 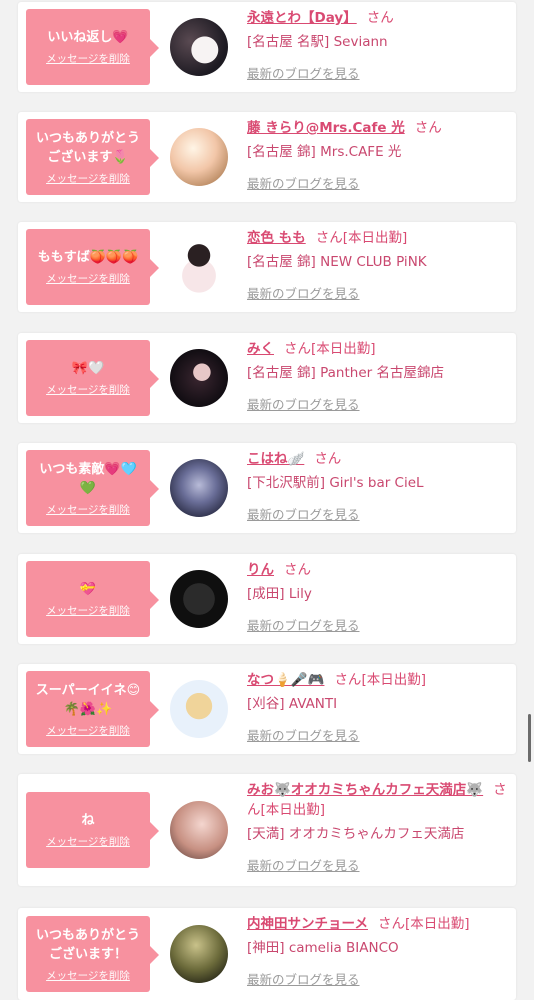 I want to click on shop-label: [名古屋 錦] Panther 名古屋錦店, so click(x=345, y=373).